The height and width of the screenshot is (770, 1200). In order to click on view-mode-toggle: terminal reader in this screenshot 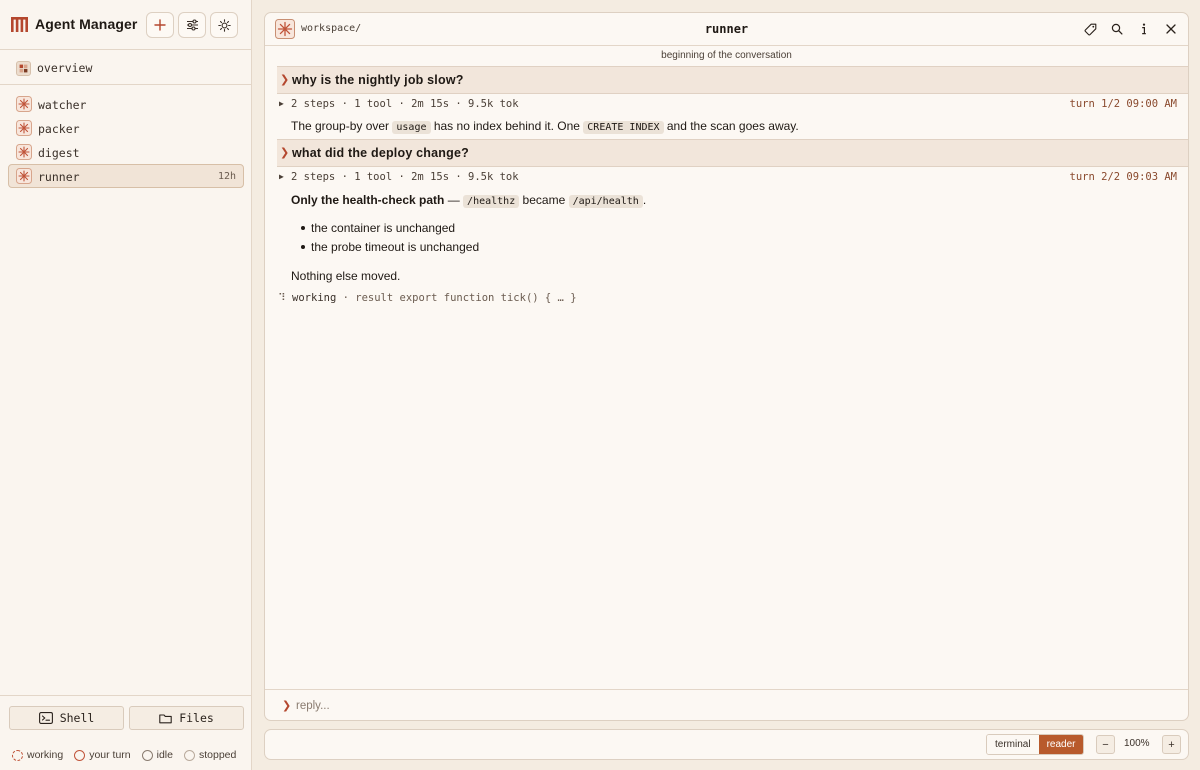, I will do `click(1035, 744)`.